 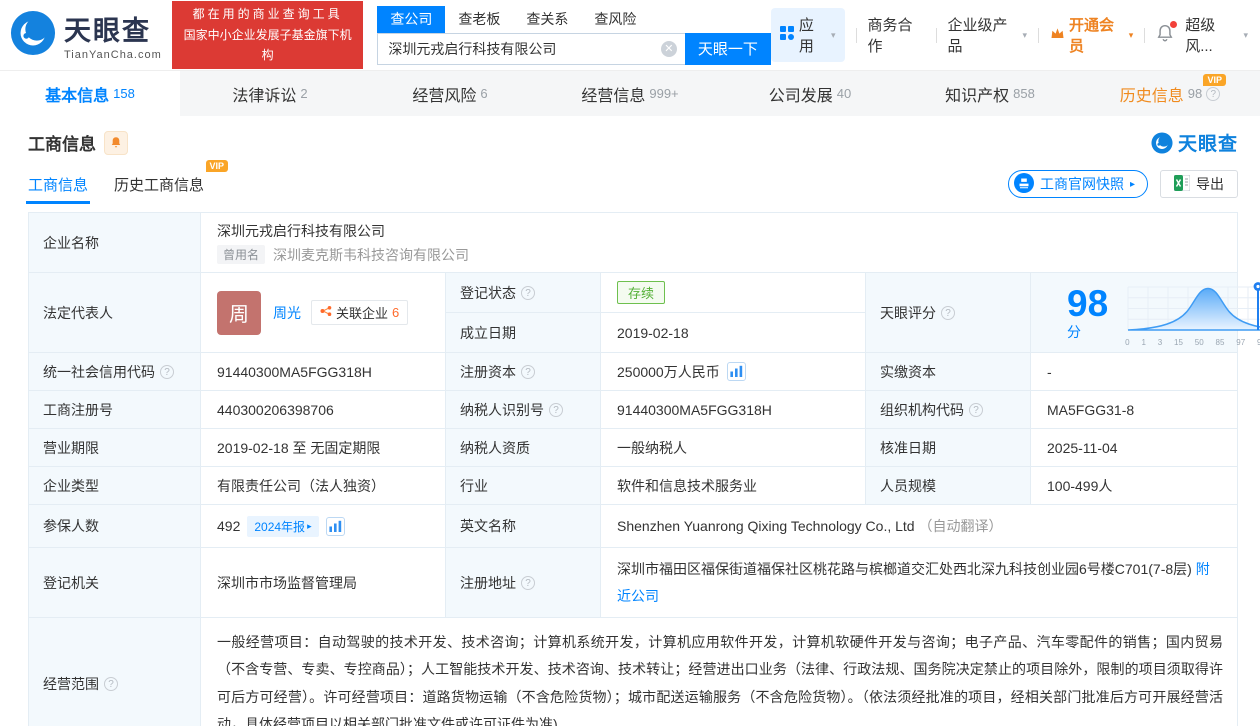 What do you see at coordinates (323, 409) in the screenshot?
I see `reg-no: 440300206398706` at bounding box center [323, 409].